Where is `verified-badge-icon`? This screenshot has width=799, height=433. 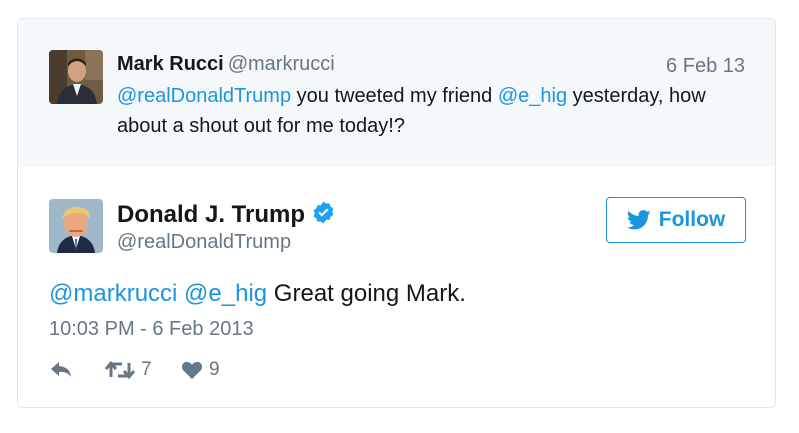
verified-badge-icon is located at coordinates (323, 212).